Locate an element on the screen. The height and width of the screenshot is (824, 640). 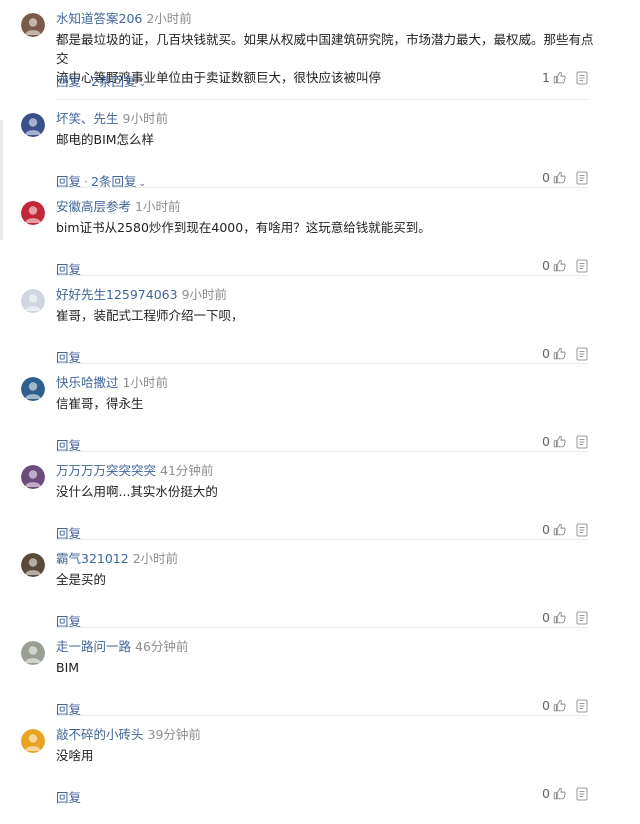
username-link: 快乐哈撒过 is located at coordinates (87, 382).